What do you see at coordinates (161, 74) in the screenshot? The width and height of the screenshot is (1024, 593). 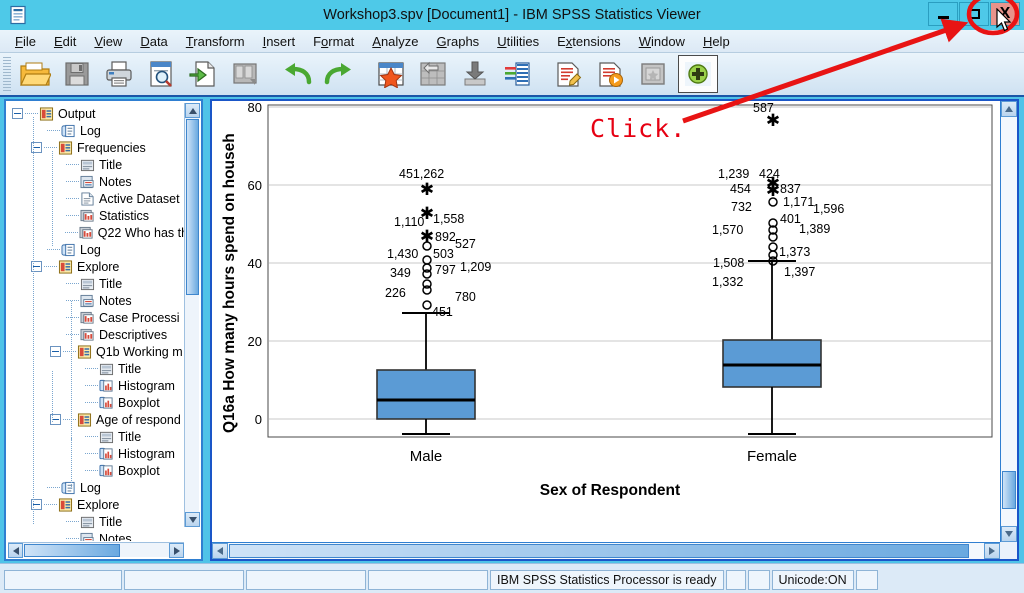 I see `print-preview-icon` at bounding box center [161, 74].